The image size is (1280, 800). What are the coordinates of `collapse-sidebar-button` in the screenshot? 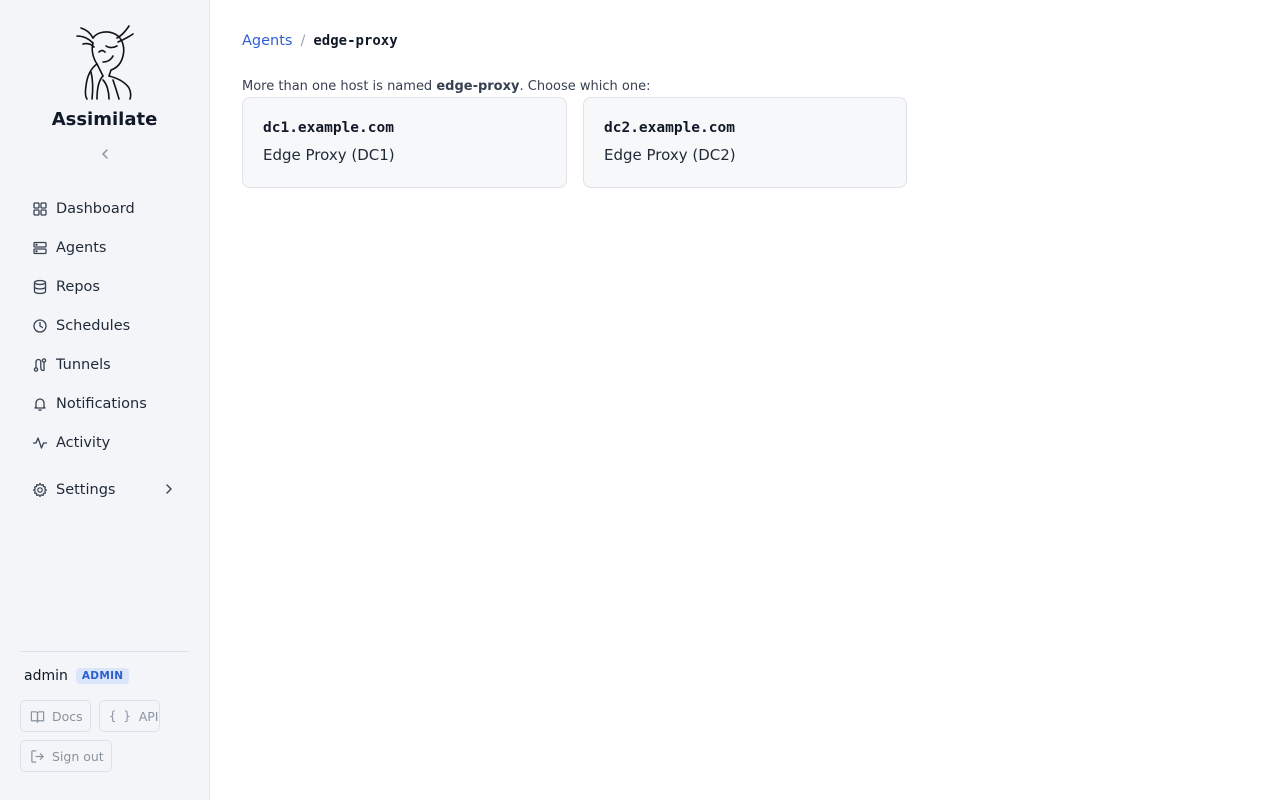 It's located at (105, 154).